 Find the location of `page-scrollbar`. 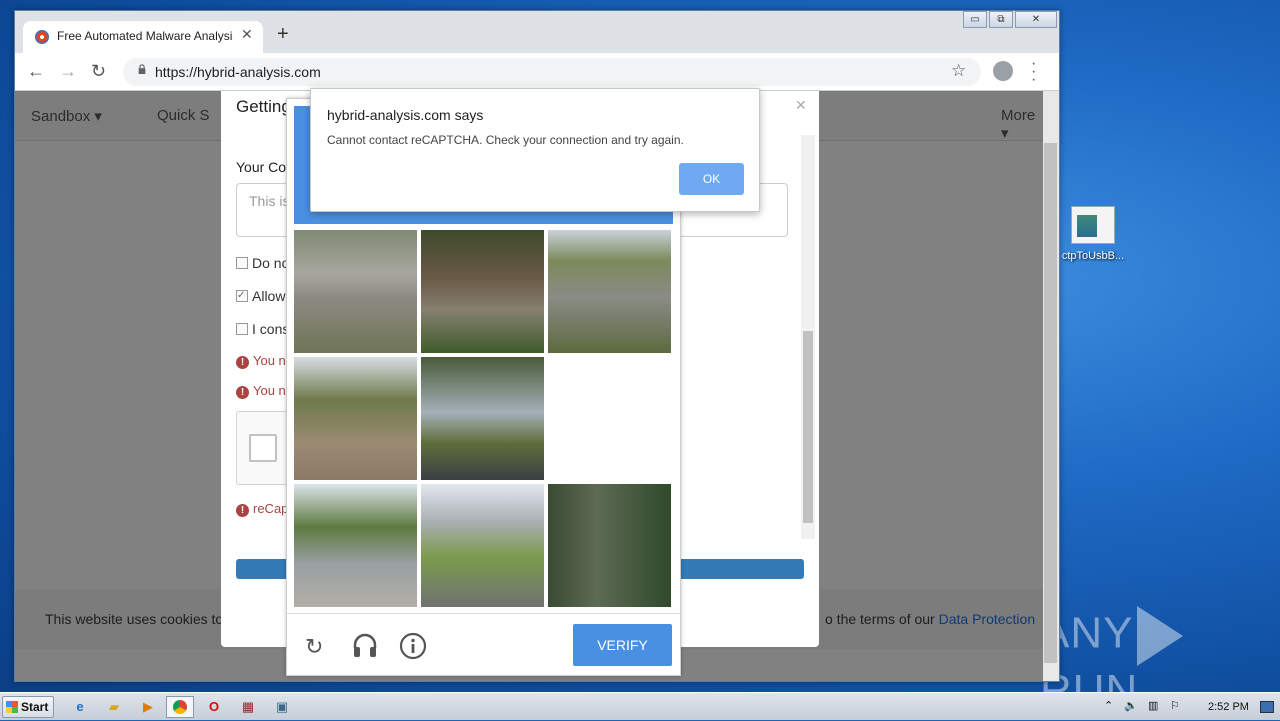

page-scrollbar is located at coordinates (1051, 386).